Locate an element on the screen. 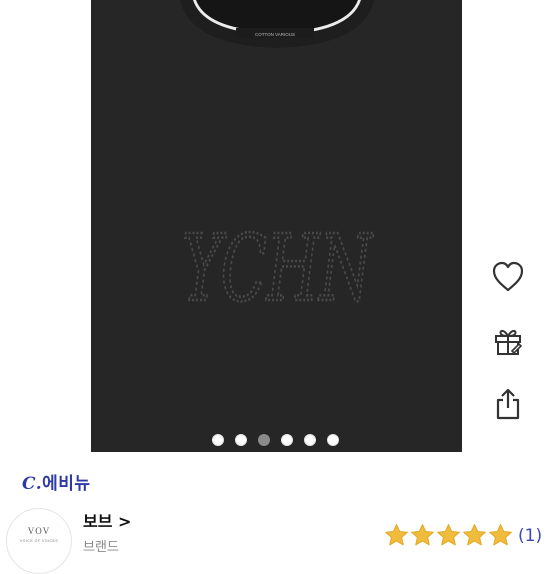  brand-logo-subtext: VOICE OF VOICES is located at coordinates (39, 541).